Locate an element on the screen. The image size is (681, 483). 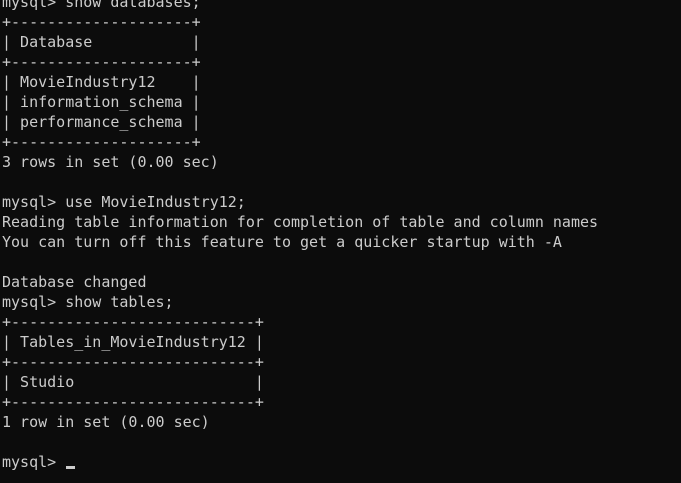
terminal-line: mysql> show databases; is located at coordinates (101, 5).